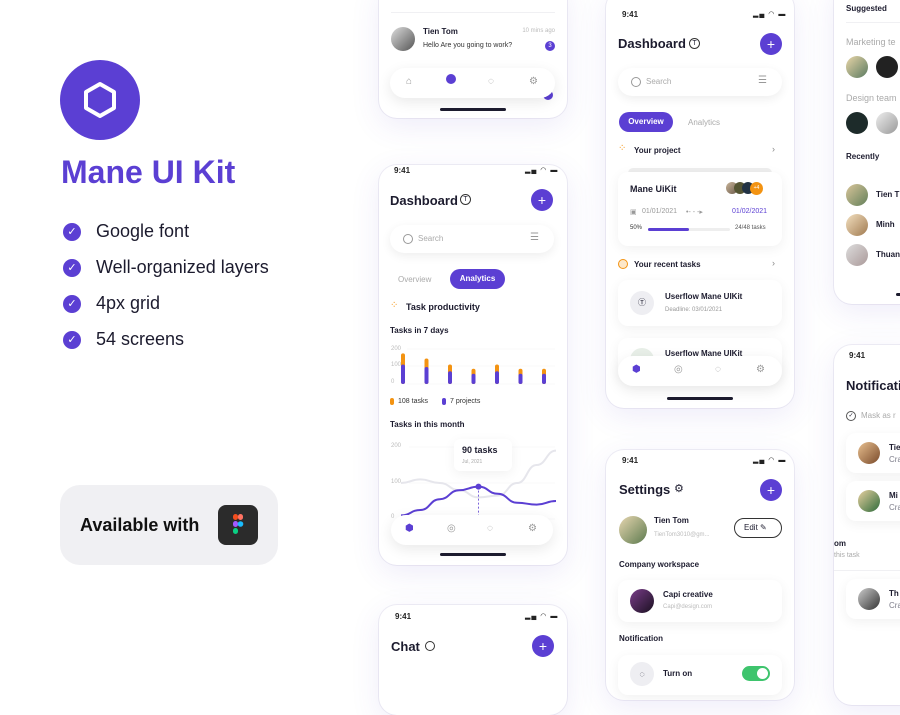  What do you see at coordinates (888, 254) in the screenshot?
I see `contact-name: Thuan` at bounding box center [888, 254].